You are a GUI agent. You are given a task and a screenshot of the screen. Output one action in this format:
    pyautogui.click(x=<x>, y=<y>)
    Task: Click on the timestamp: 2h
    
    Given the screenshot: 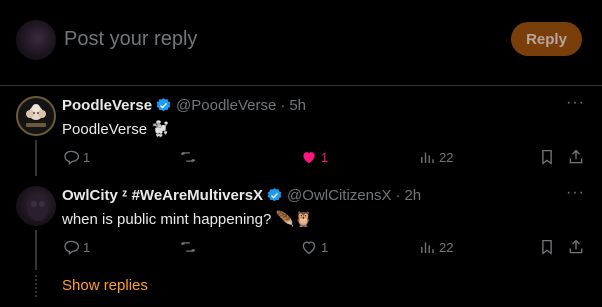 What is the action you would take?
    pyautogui.click(x=412, y=195)
    